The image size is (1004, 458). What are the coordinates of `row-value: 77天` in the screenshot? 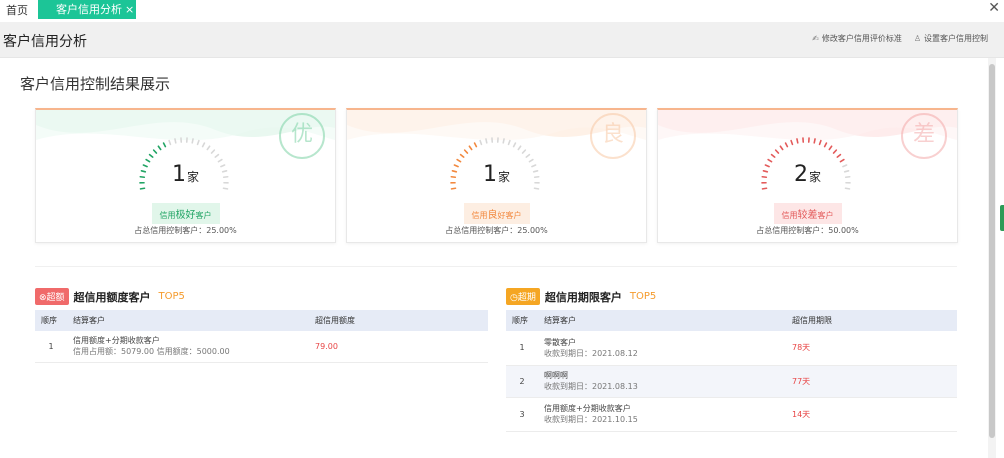 It's located at (871, 381).